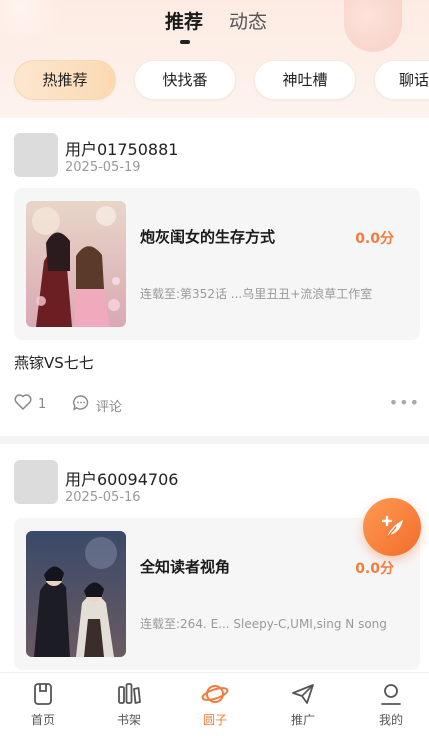 This screenshot has width=429, height=740. What do you see at coordinates (303, 709) in the screenshot?
I see `nav-promote: 推广` at bounding box center [303, 709].